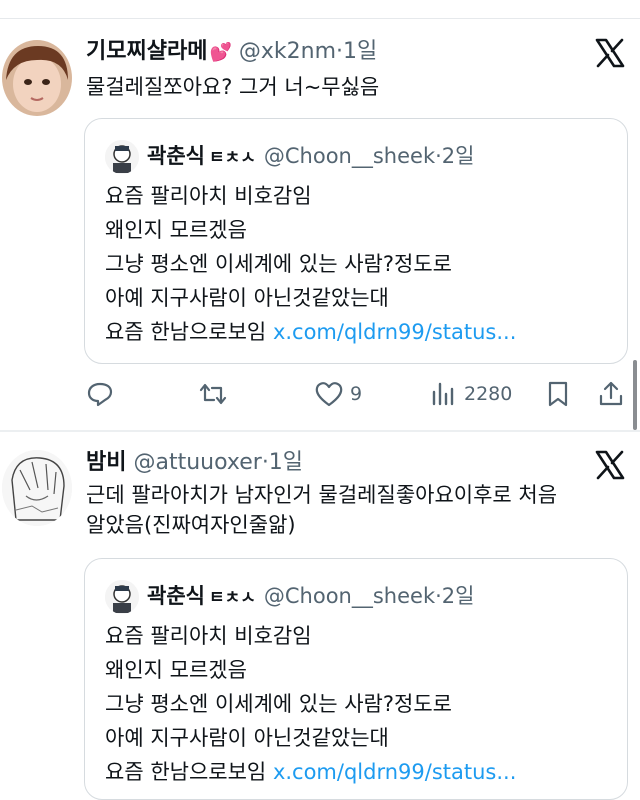 The image size is (640, 800). What do you see at coordinates (220, 52) in the screenshot?
I see `heart-emoji: 💕` at bounding box center [220, 52].